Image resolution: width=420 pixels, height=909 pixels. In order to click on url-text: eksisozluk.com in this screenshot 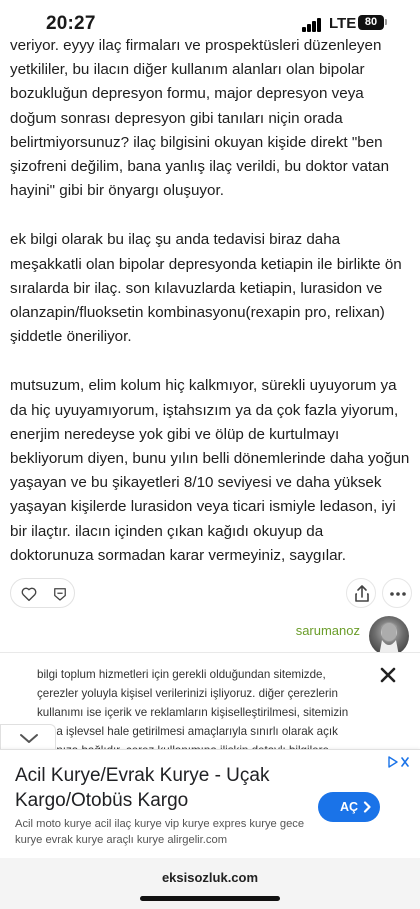, I will do `click(210, 877)`.